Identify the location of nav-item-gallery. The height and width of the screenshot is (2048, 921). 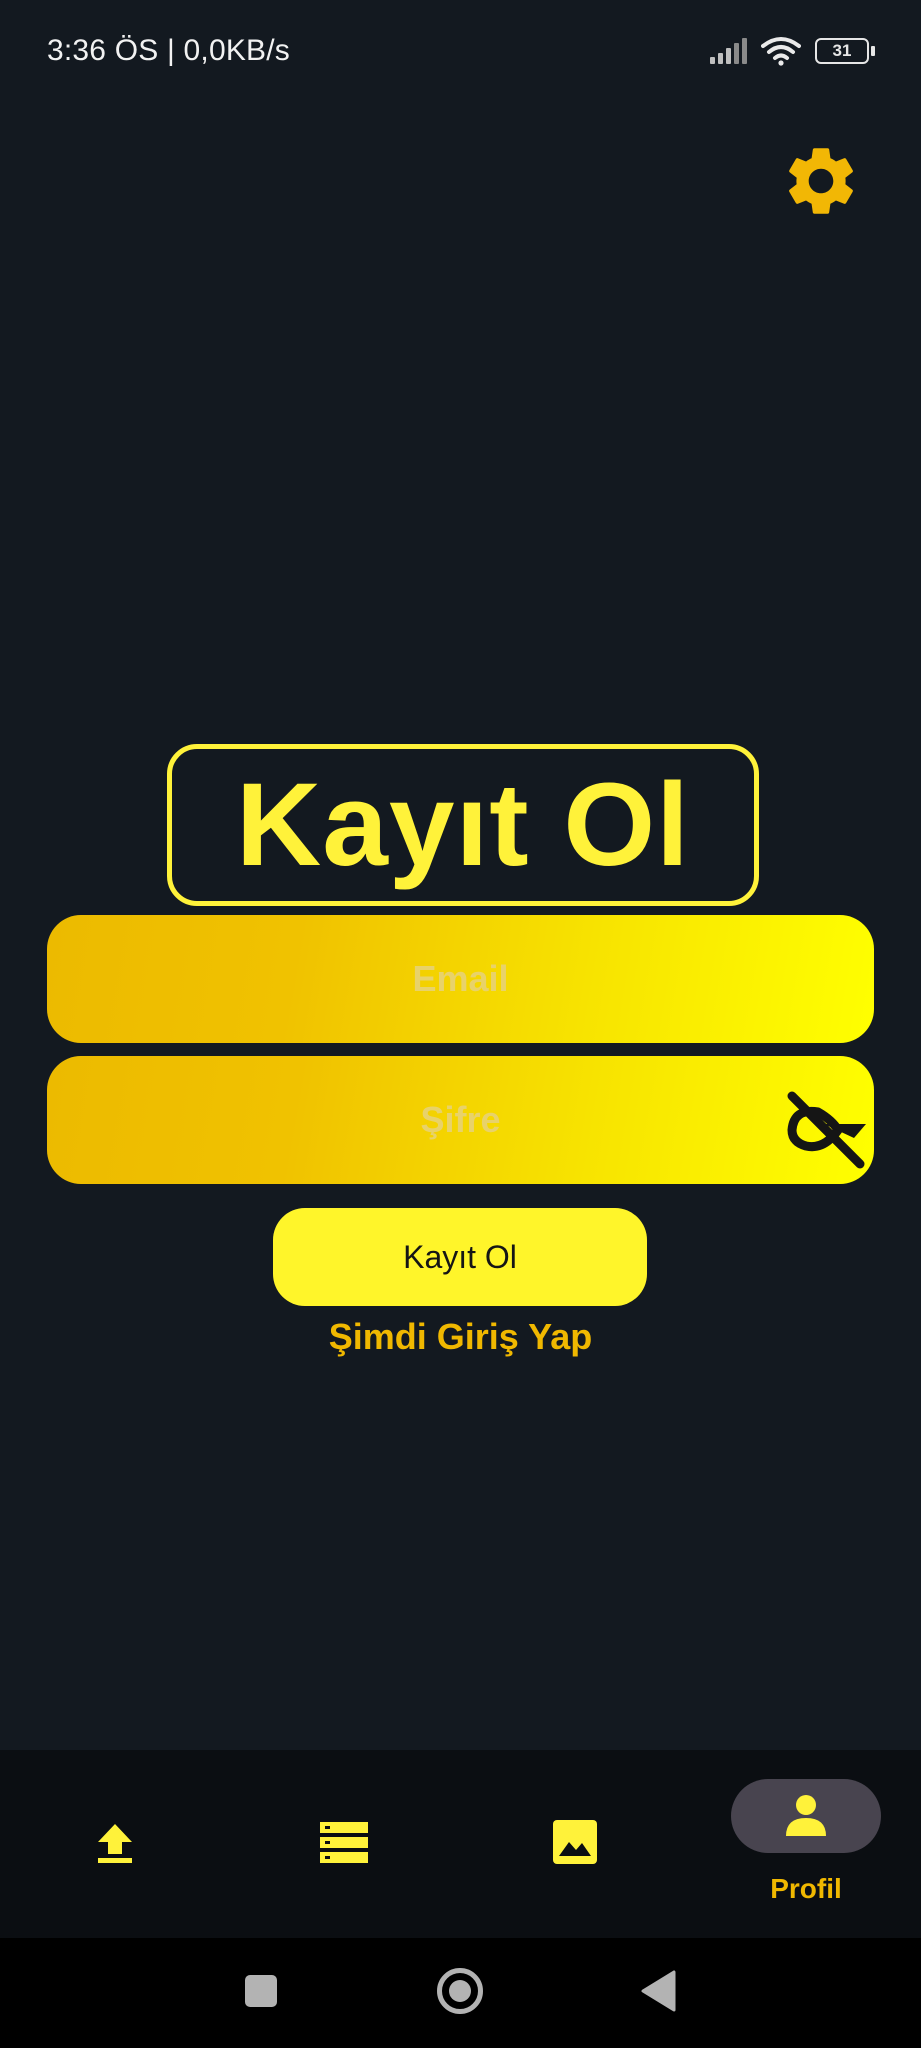
(575, 1844).